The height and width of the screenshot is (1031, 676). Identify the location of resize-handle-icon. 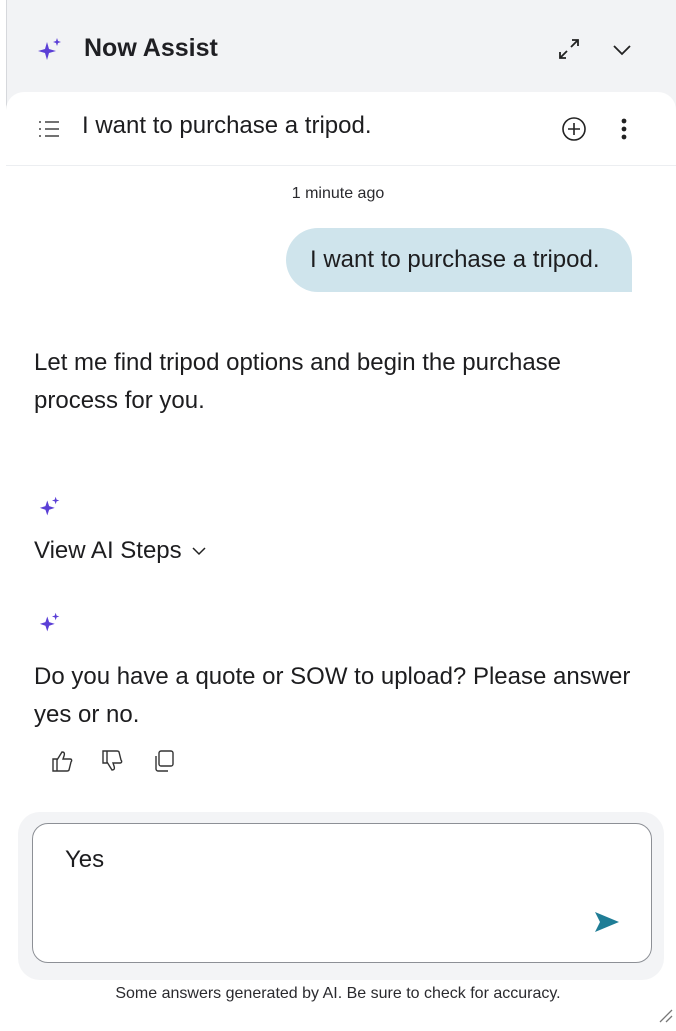
(664, 1014).